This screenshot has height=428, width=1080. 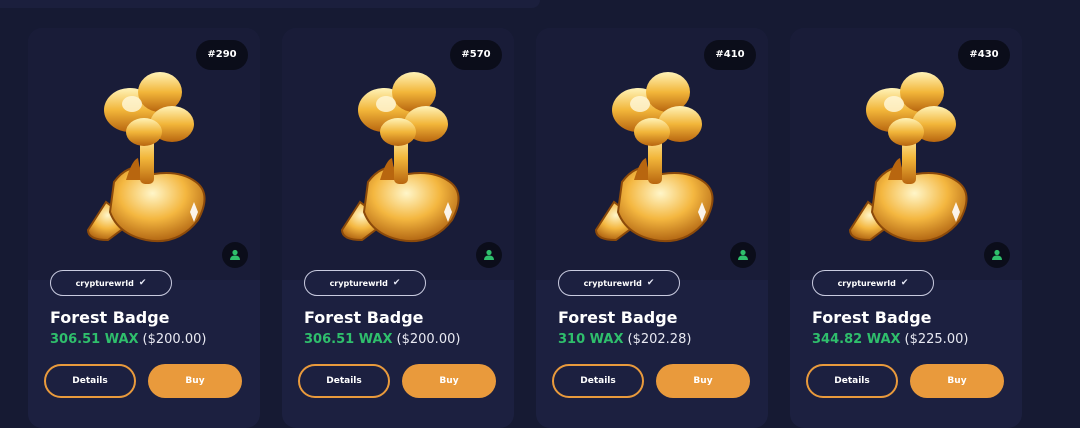 I want to click on nft-media: #410, so click(x=652, y=154).